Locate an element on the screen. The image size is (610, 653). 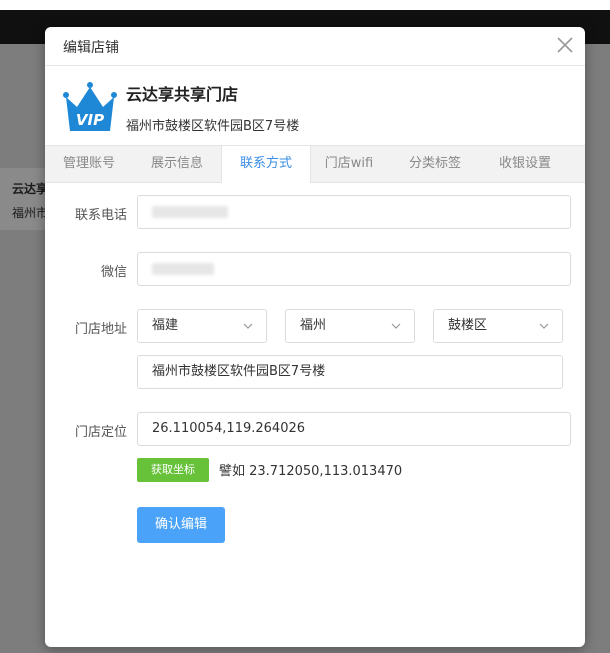
province-value: 福建 is located at coordinates (165, 325).